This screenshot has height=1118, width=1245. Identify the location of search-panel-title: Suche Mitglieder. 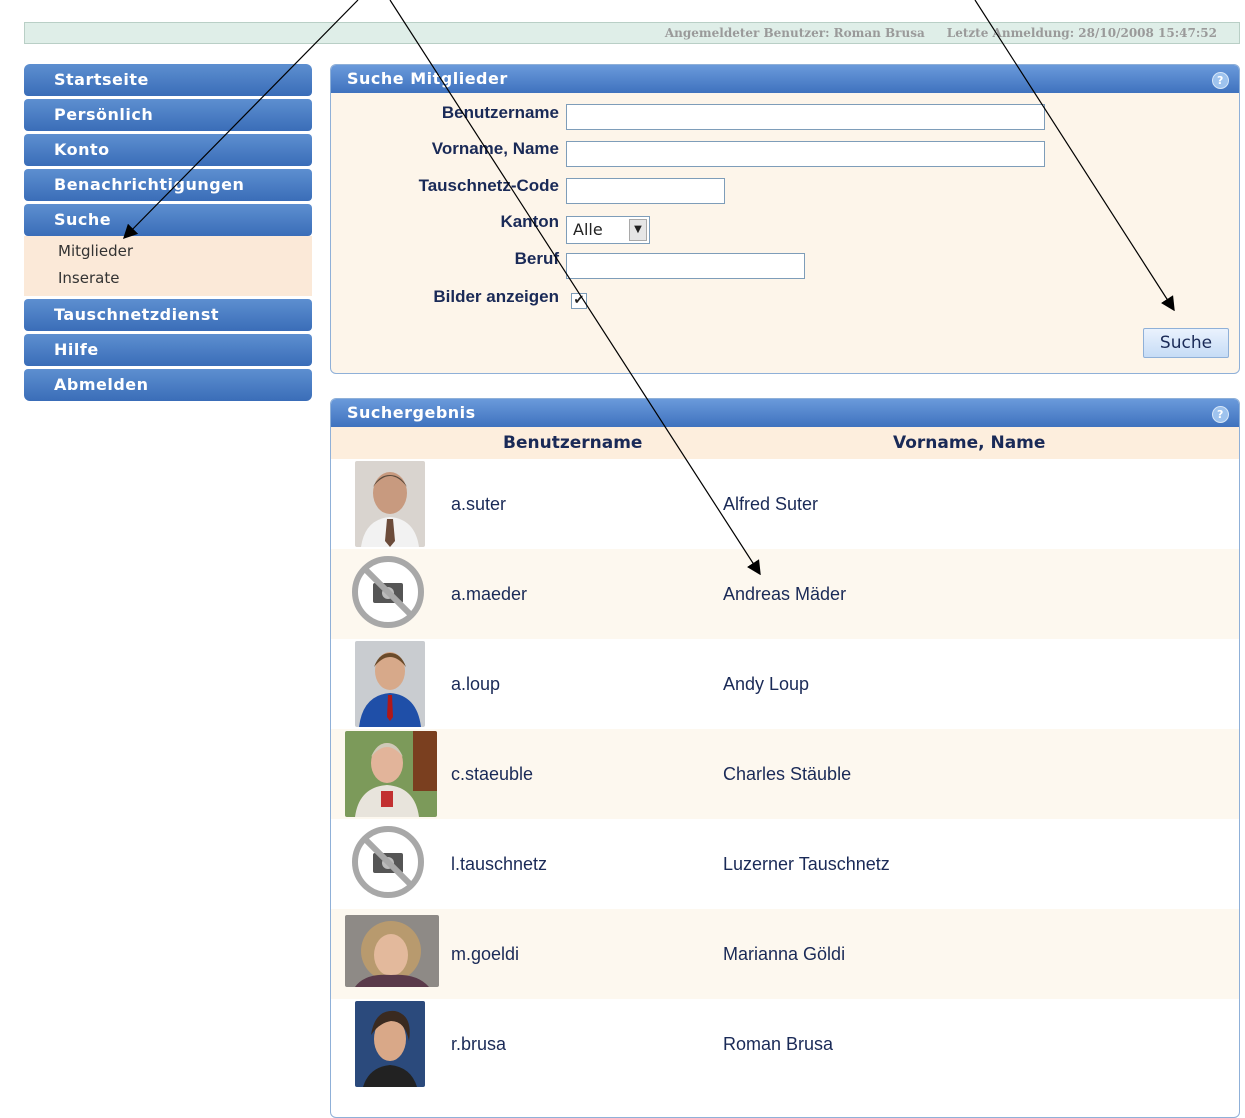
(427, 78).